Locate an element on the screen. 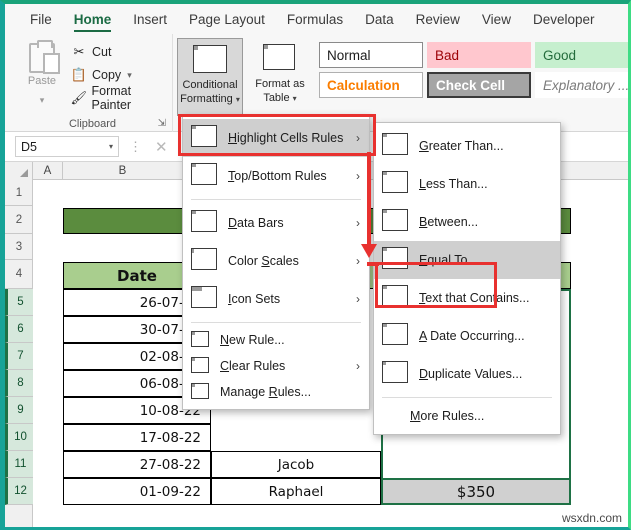  cell-c12-name: Raphael is located at coordinates (296, 491).